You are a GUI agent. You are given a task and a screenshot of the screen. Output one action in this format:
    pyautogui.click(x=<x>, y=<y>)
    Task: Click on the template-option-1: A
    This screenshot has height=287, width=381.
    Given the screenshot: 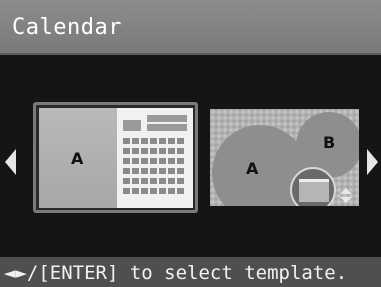 What is the action you would take?
    pyautogui.click(x=116, y=158)
    